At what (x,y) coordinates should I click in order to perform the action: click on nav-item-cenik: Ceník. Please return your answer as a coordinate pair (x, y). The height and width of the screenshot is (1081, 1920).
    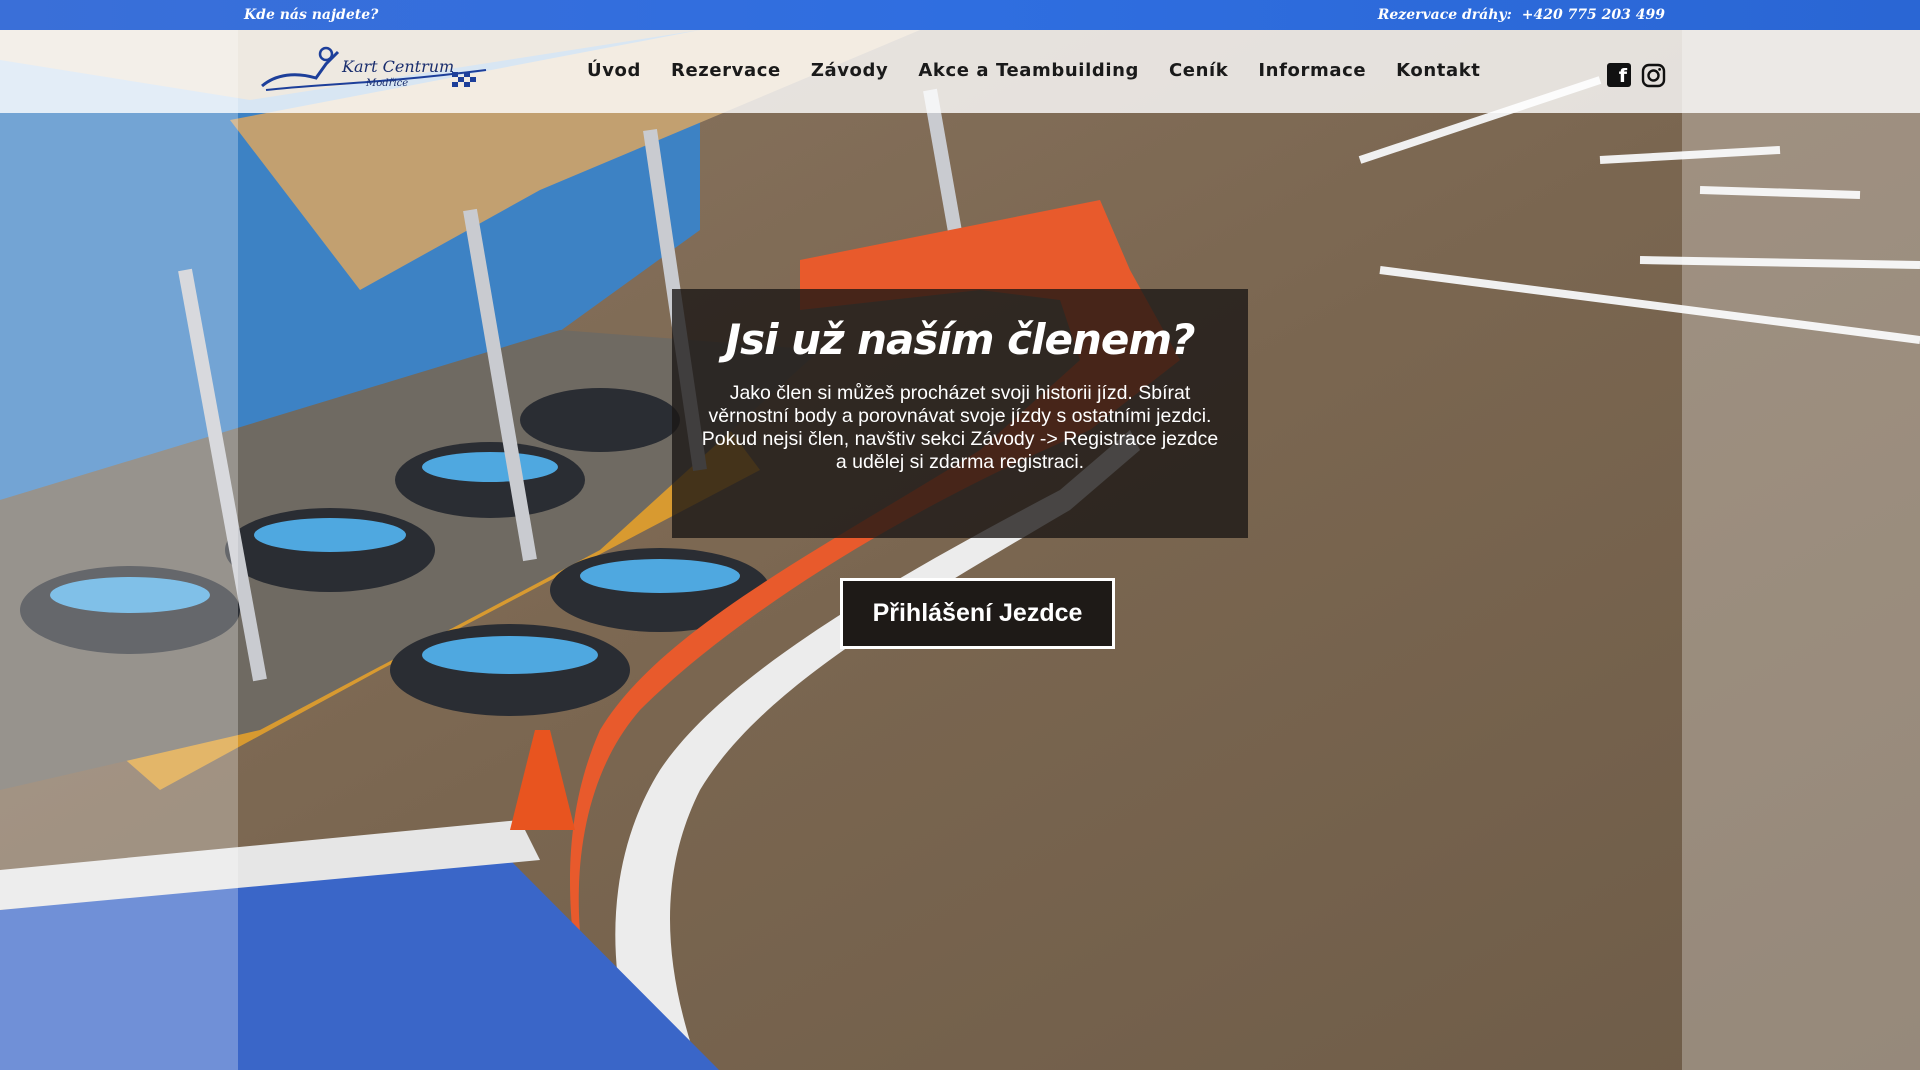
    Looking at the image, I should click on (1198, 70).